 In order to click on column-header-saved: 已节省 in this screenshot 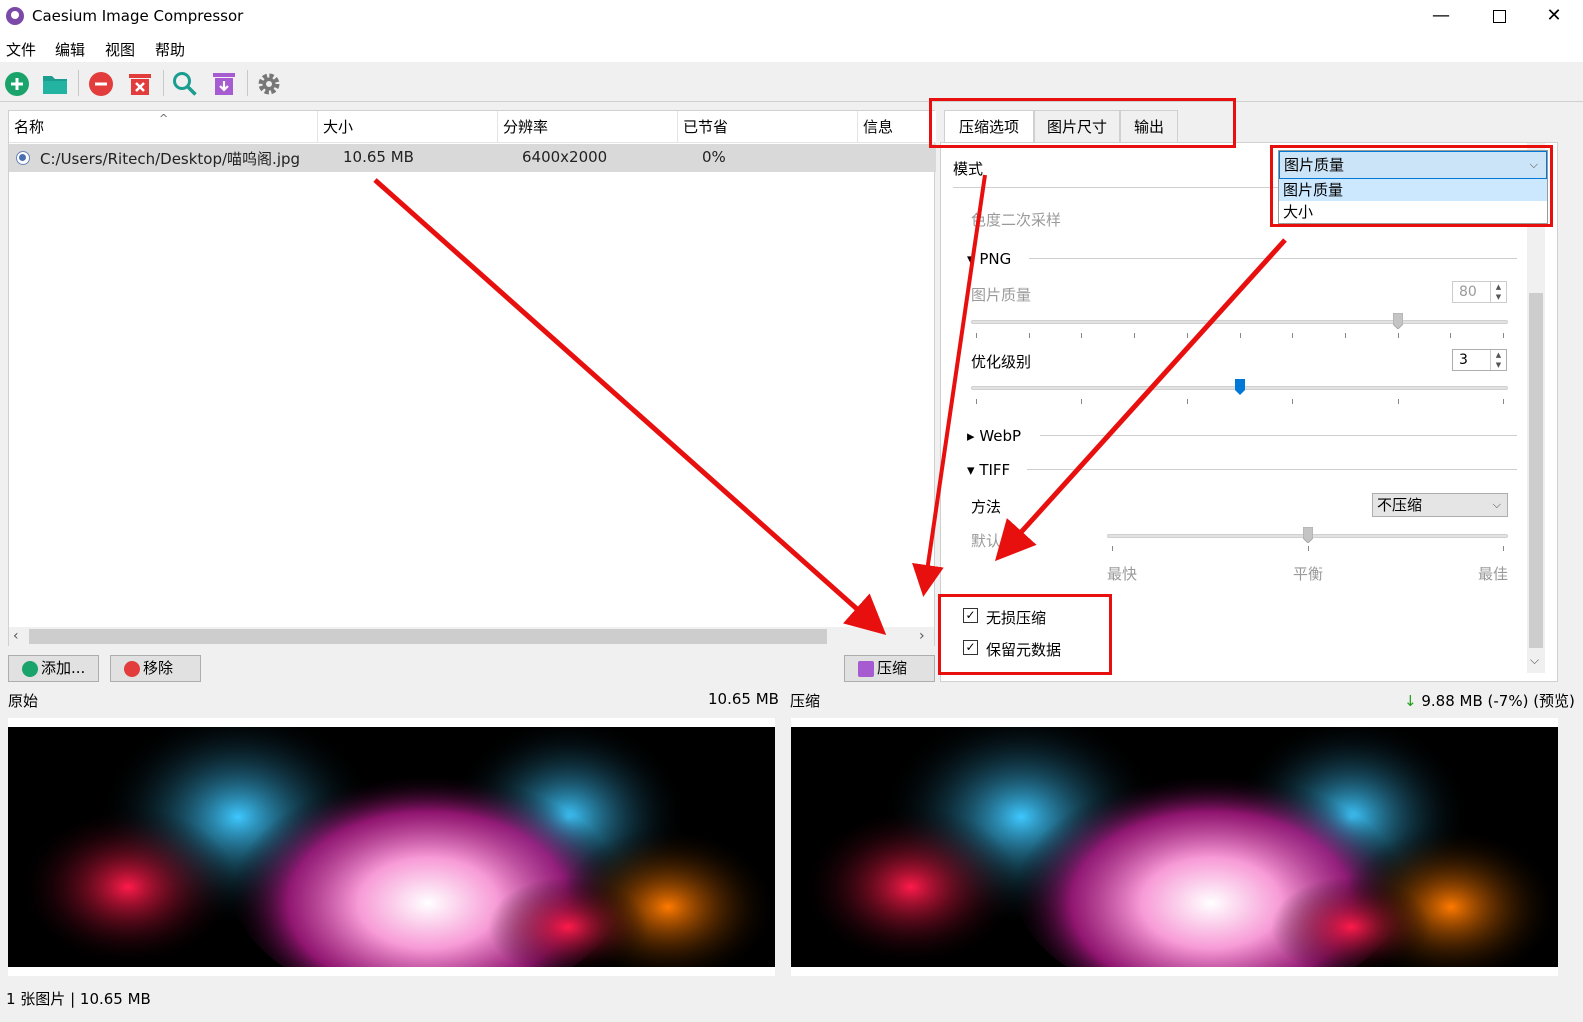, I will do `click(768, 127)`.